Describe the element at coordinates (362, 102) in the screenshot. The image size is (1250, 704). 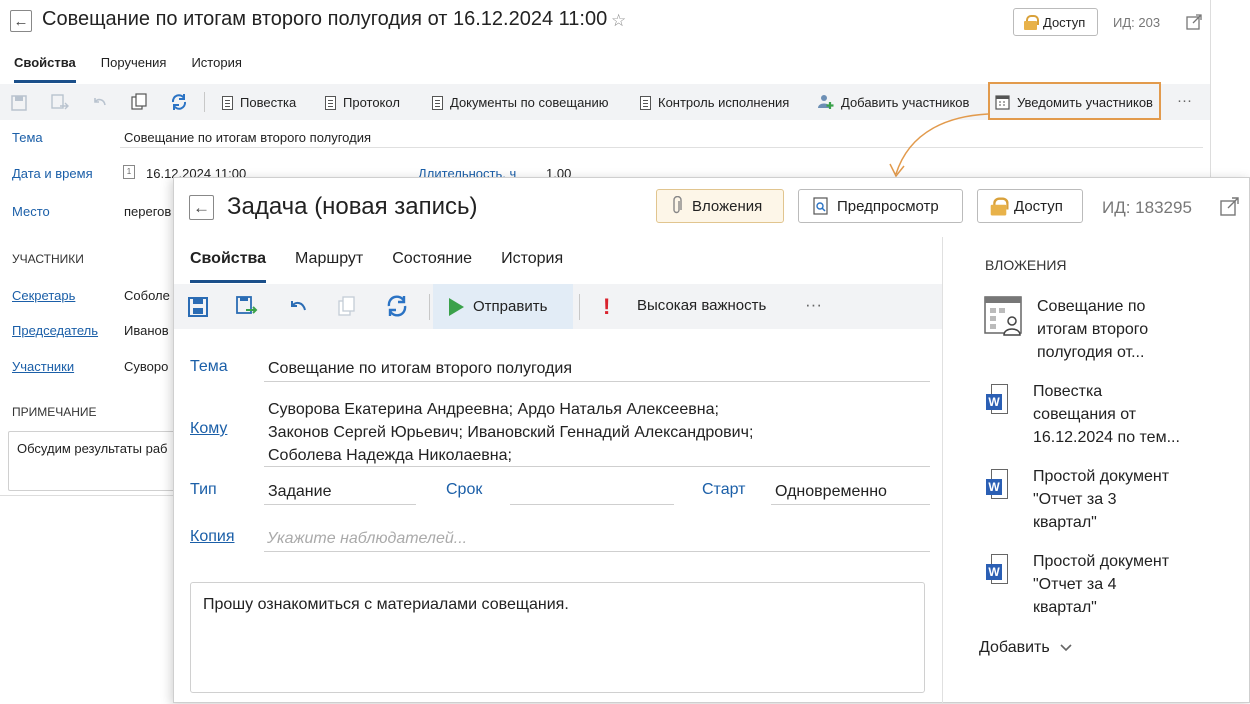
I see `protocol-button: Протокол` at that location.